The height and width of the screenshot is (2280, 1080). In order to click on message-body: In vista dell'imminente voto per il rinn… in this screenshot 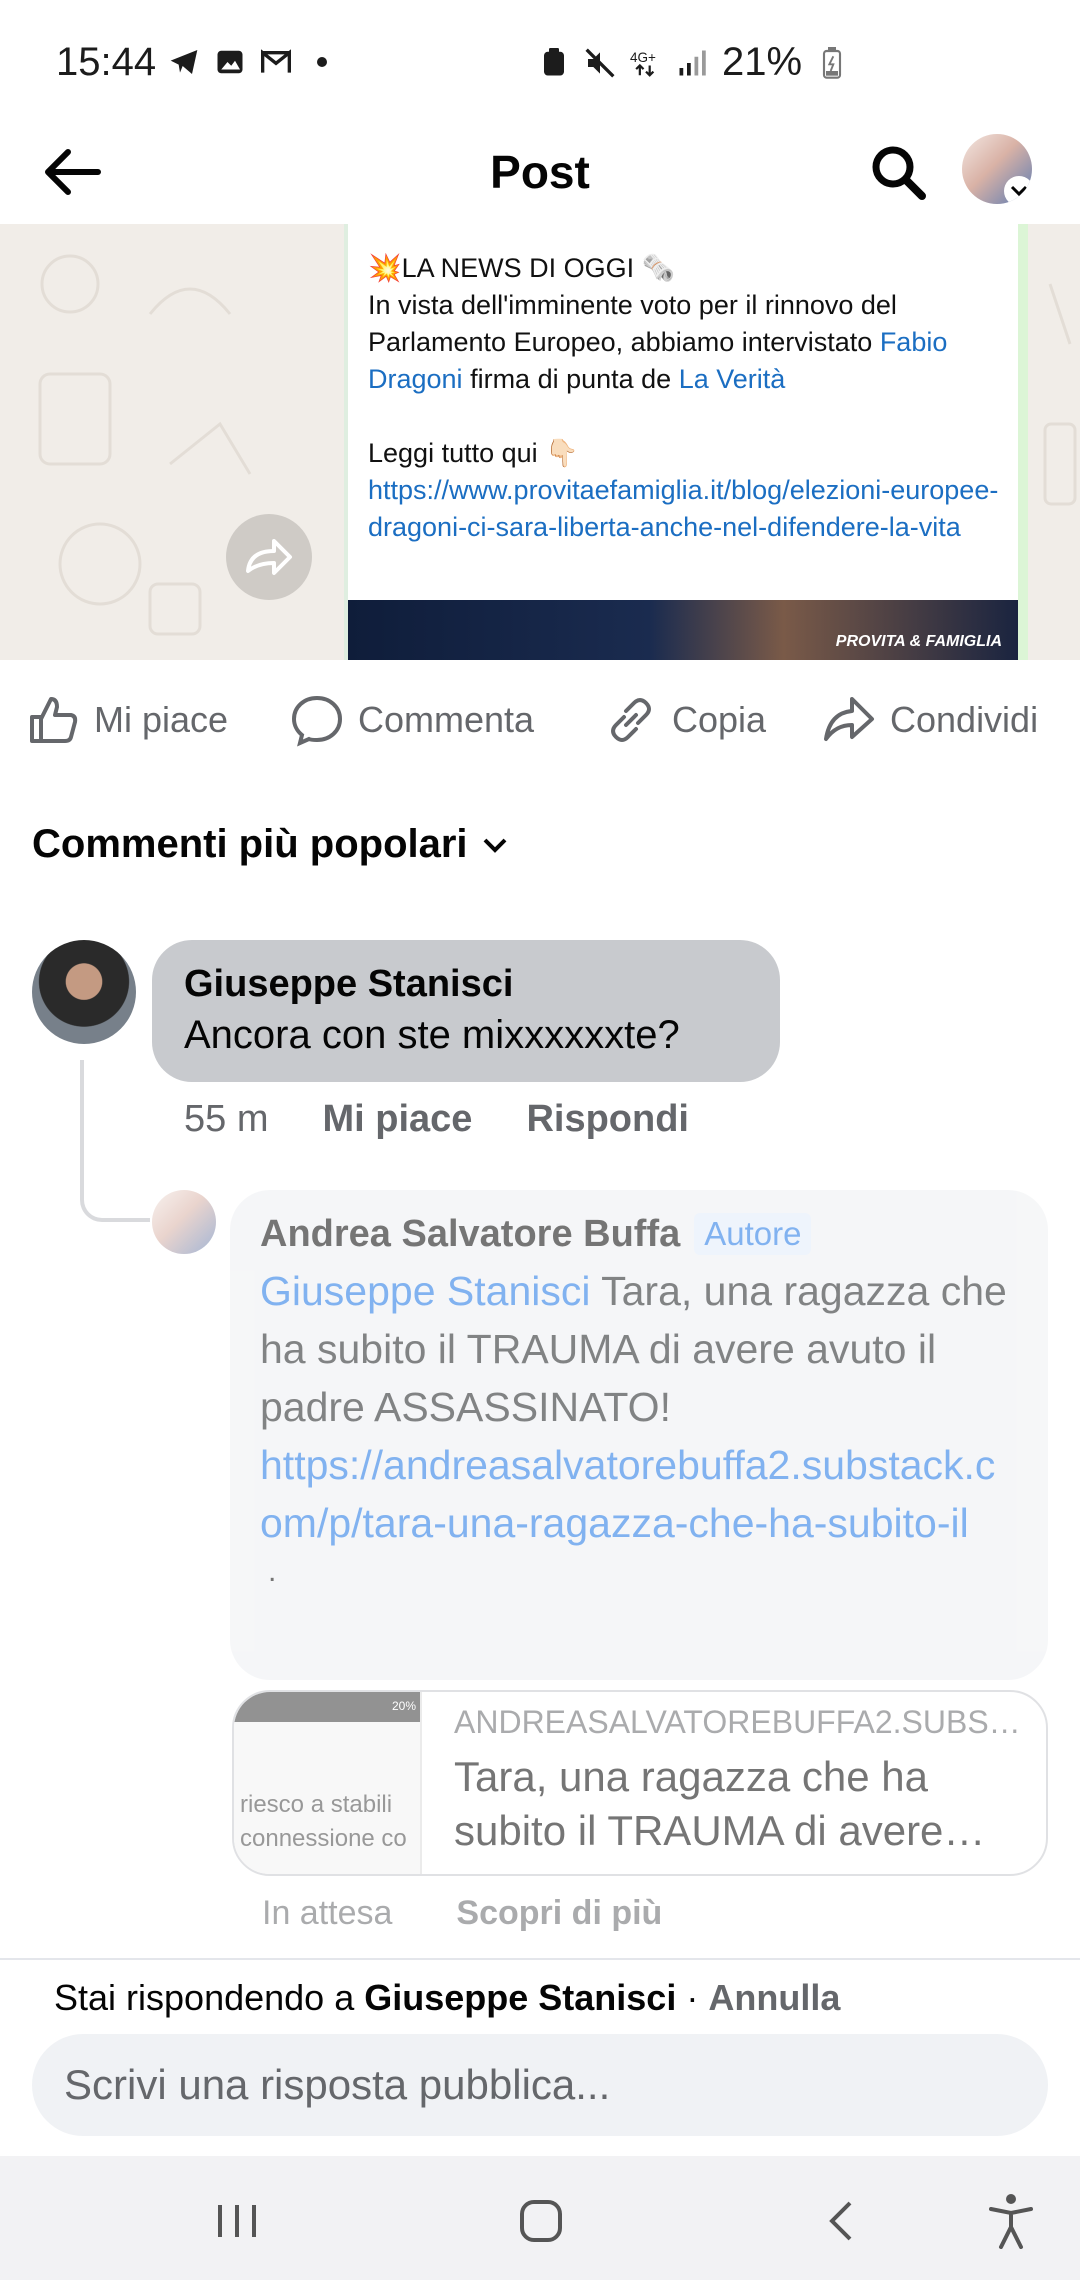, I will do `click(658, 342)`.